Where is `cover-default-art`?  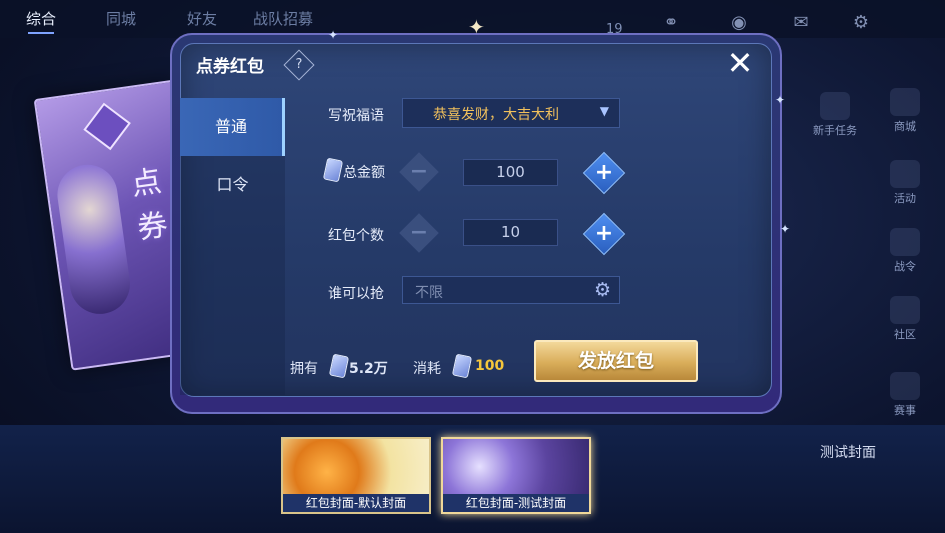
cover-default-art is located at coordinates (356, 466).